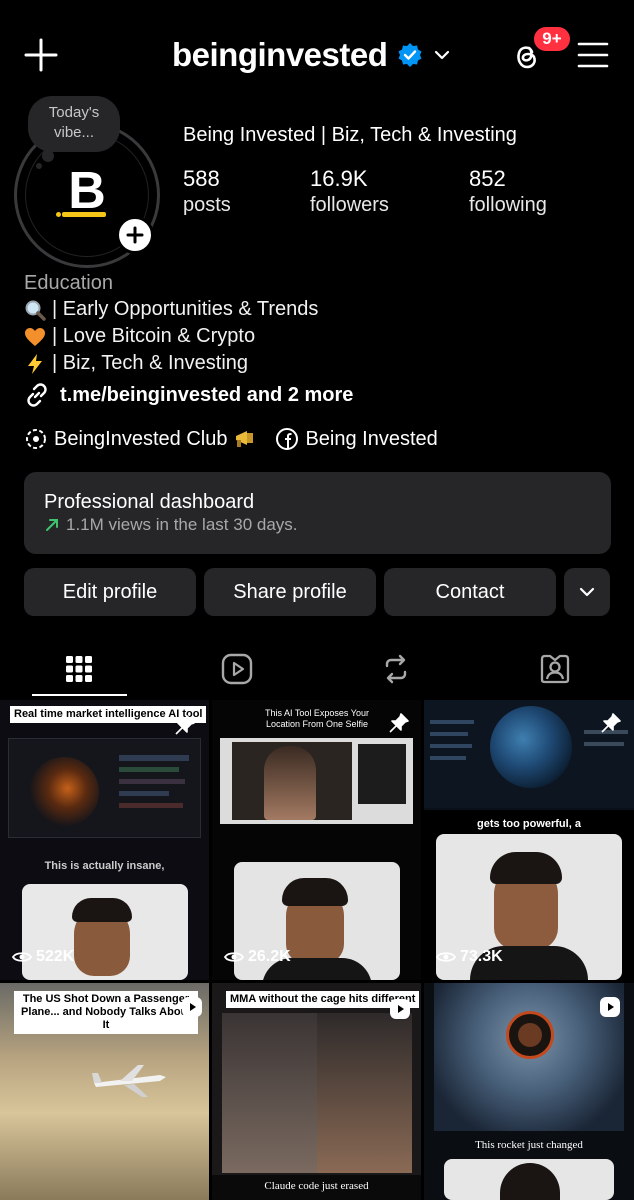 The height and width of the screenshot is (1200, 634). I want to click on plus-icon, so click(135, 235).